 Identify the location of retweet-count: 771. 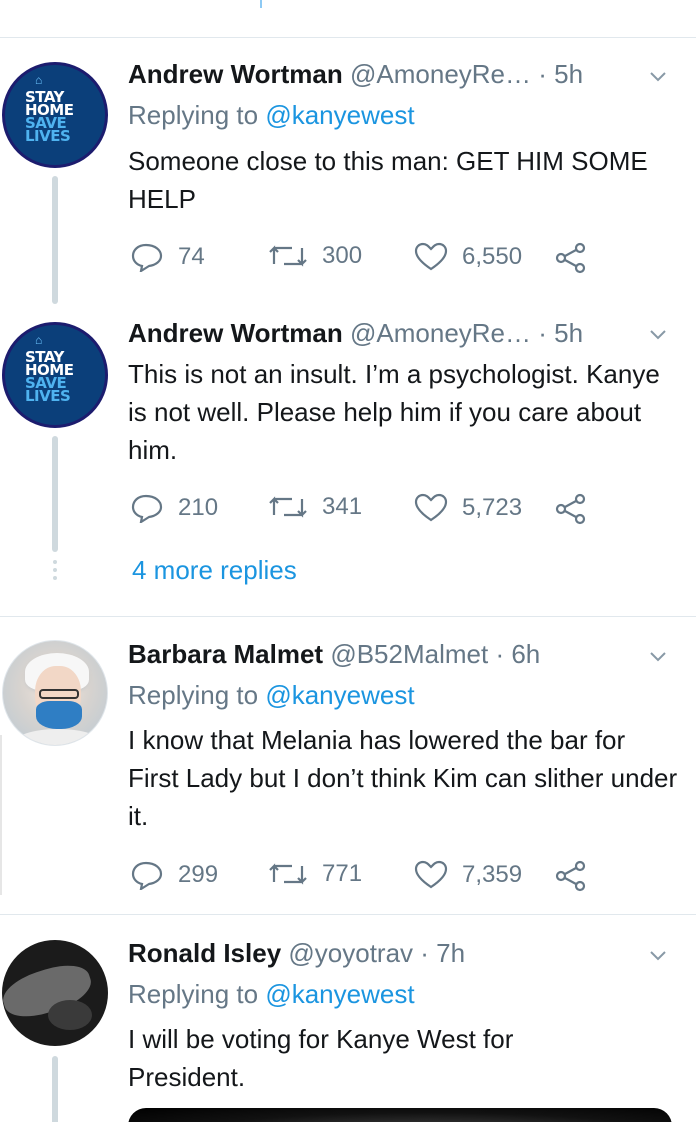
(342, 873).